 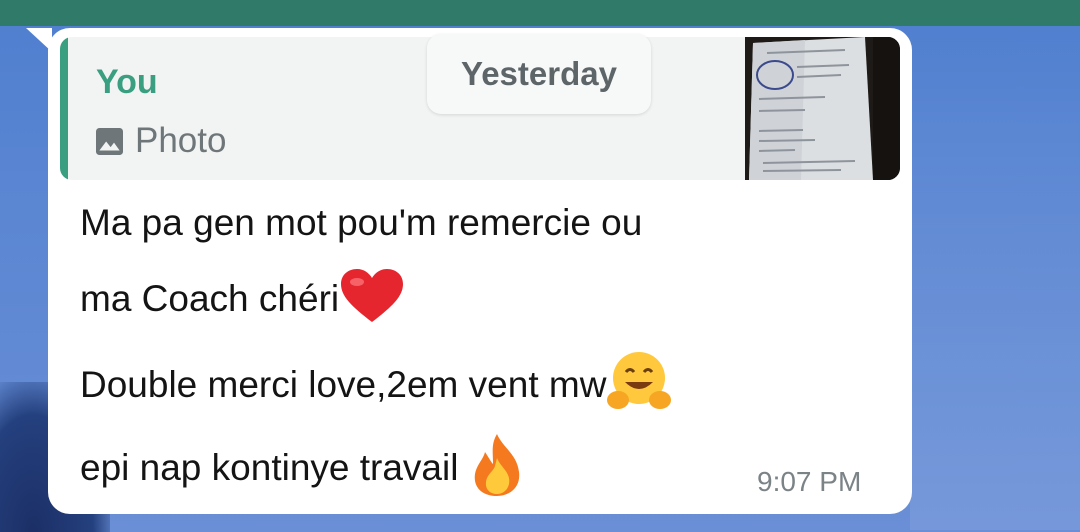 I want to click on message-line-1: Ma pa gen mot pou'm remercie ou, so click(x=361, y=222).